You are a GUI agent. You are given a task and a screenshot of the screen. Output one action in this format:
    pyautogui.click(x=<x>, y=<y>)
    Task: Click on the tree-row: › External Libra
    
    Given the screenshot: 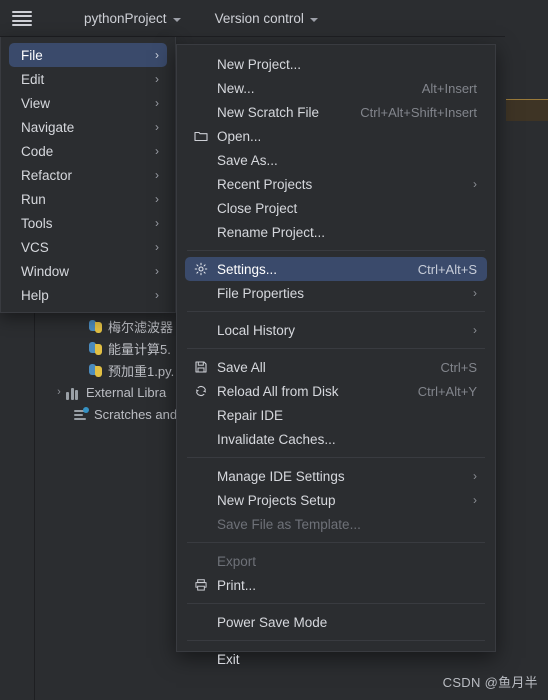 What is the action you would take?
    pyautogui.click(x=109, y=392)
    